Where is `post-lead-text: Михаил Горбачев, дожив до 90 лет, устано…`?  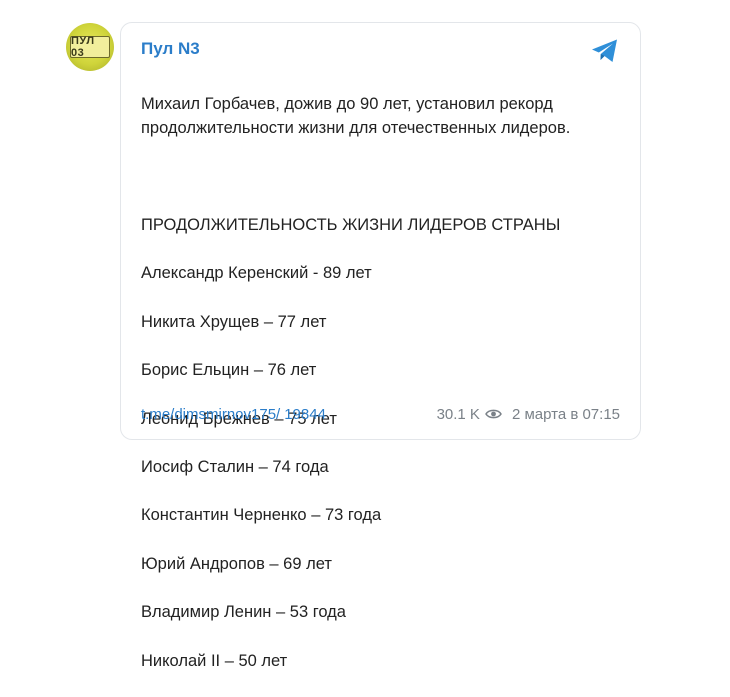
post-lead-text: Михаил Горбачев, дожив до 90 лет, устано… is located at coordinates (356, 116).